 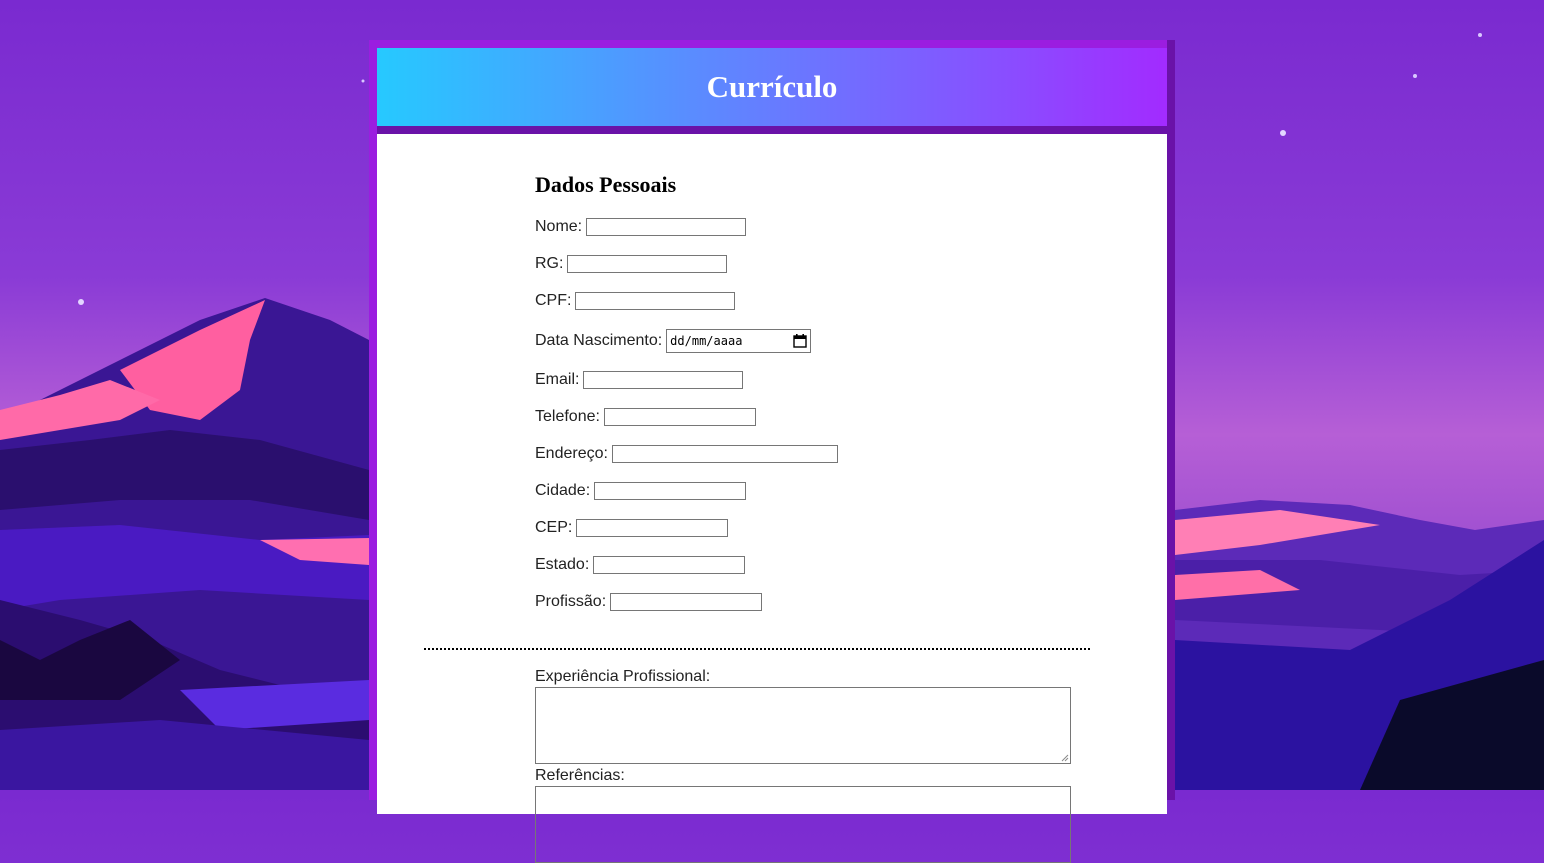 I want to click on estado-label: Estado:, so click(x=562, y=564).